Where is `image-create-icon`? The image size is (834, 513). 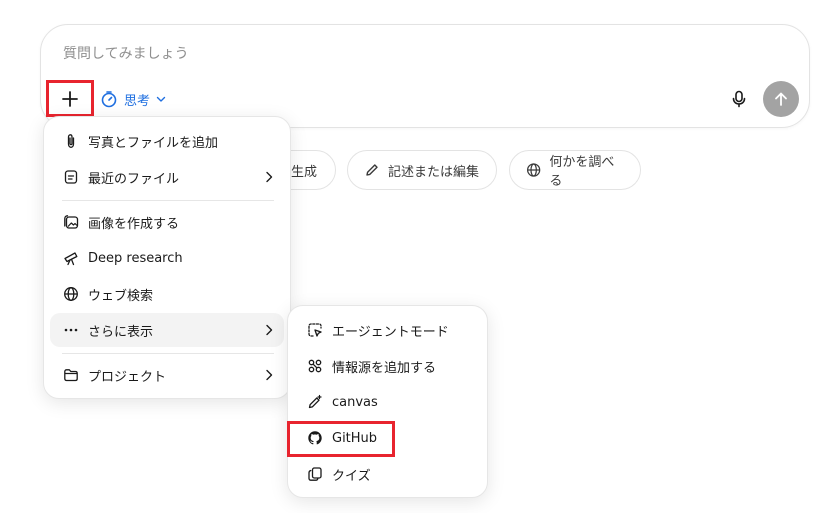 image-create-icon is located at coordinates (71, 222).